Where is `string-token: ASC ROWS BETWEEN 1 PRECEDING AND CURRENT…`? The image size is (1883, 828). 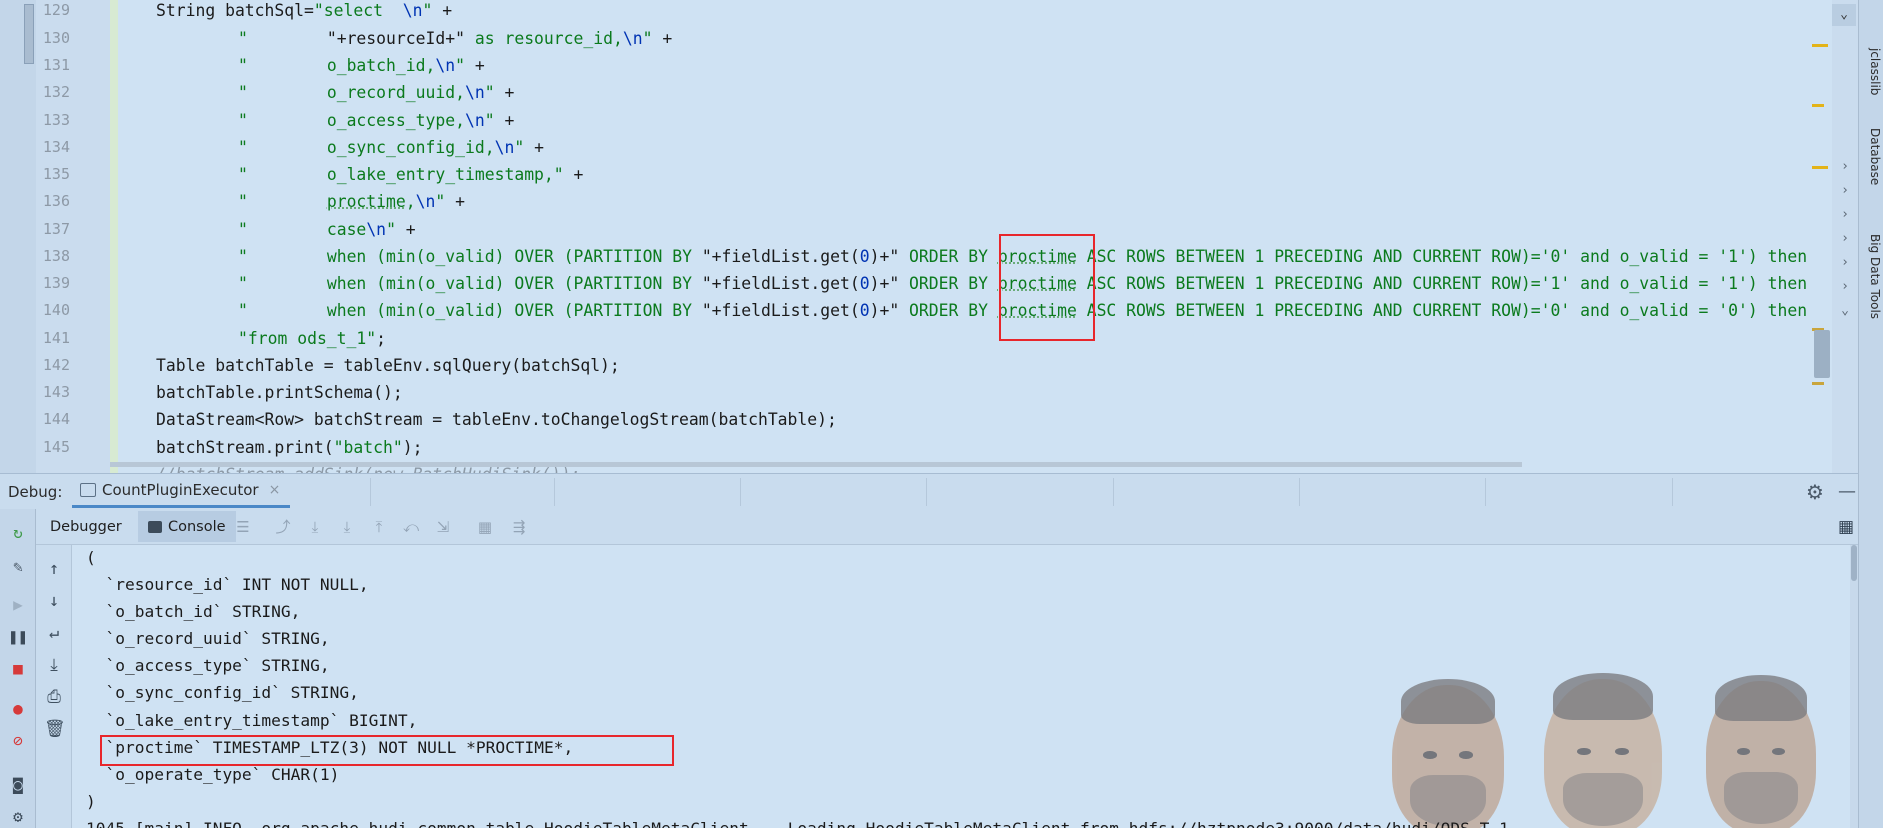
string-token: ASC ROWS BETWEEN 1 PRECEDING AND CURRENT… is located at coordinates (1442, 310).